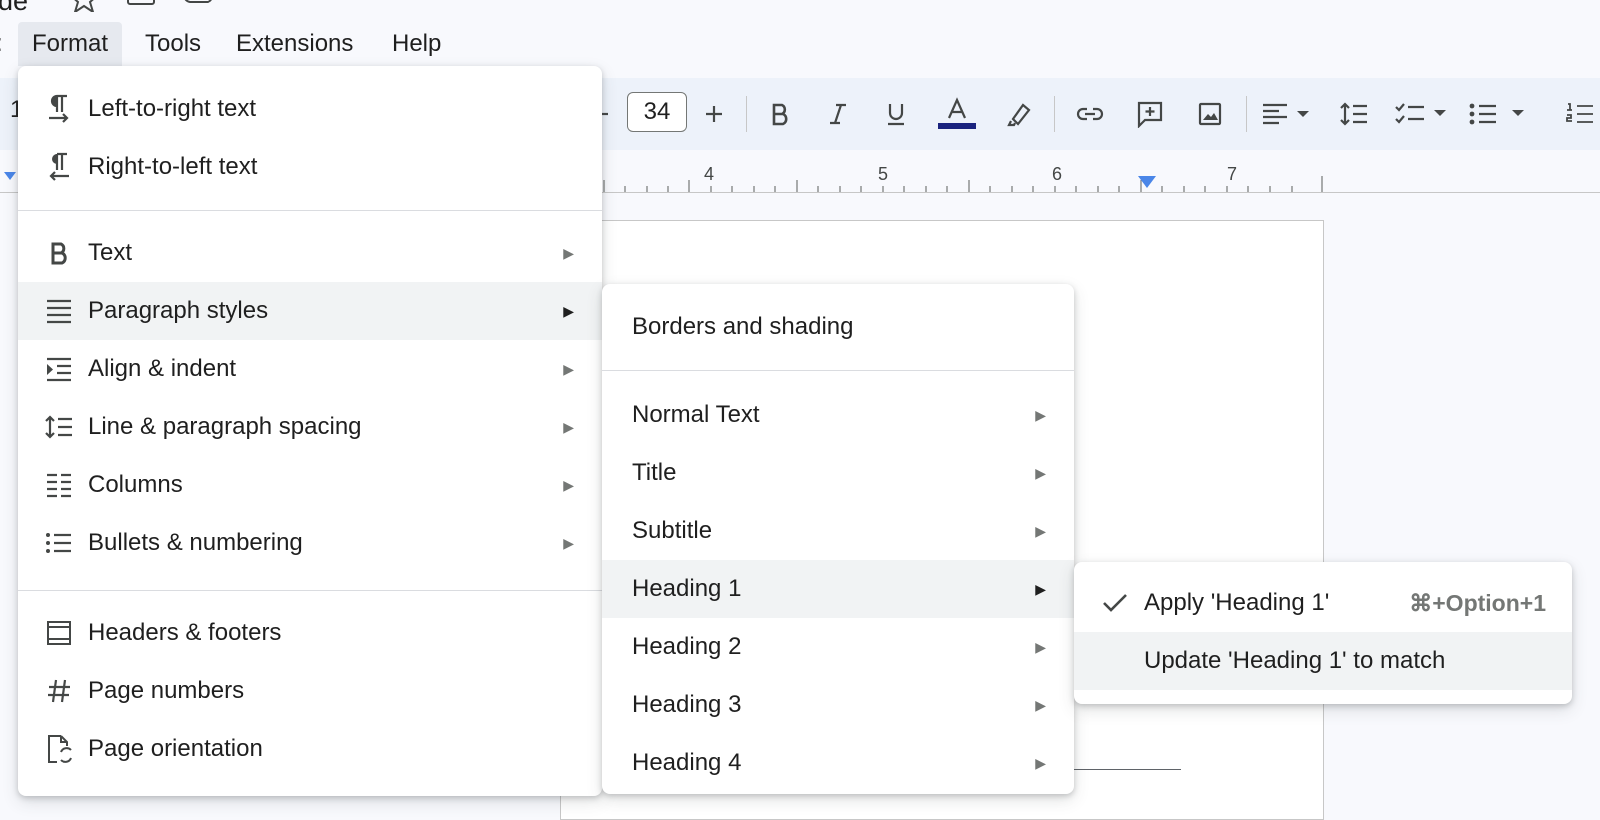 Image resolution: width=1600 pixels, height=820 pixels. I want to click on text-underline-fragment, so click(1121, 769).